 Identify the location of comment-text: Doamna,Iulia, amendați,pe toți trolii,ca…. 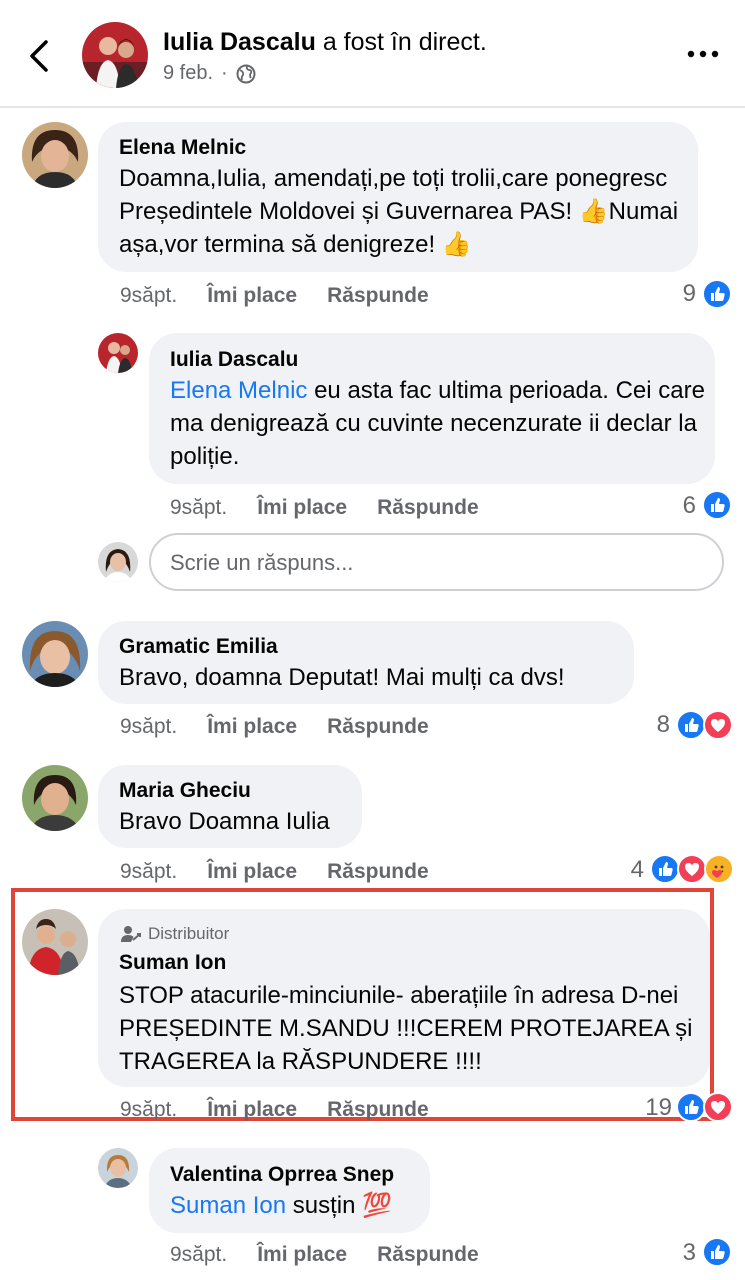
(399, 211).